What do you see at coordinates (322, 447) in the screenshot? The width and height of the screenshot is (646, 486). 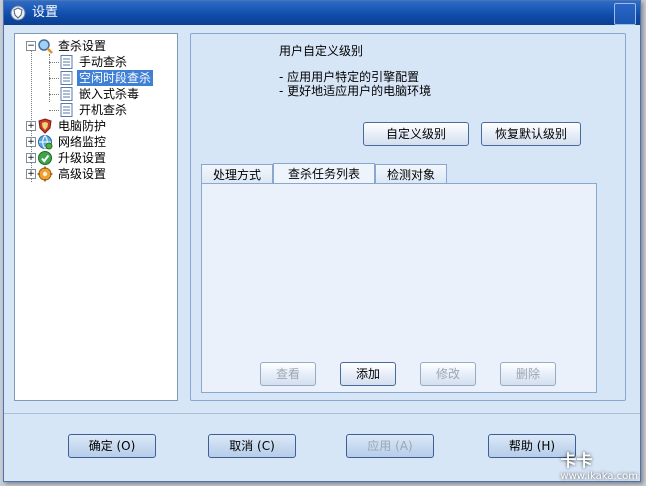 I see `footer-bar: 确定 (O) 取消 (C) 应用 (A) 帮助 (H)` at bounding box center [322, 447].